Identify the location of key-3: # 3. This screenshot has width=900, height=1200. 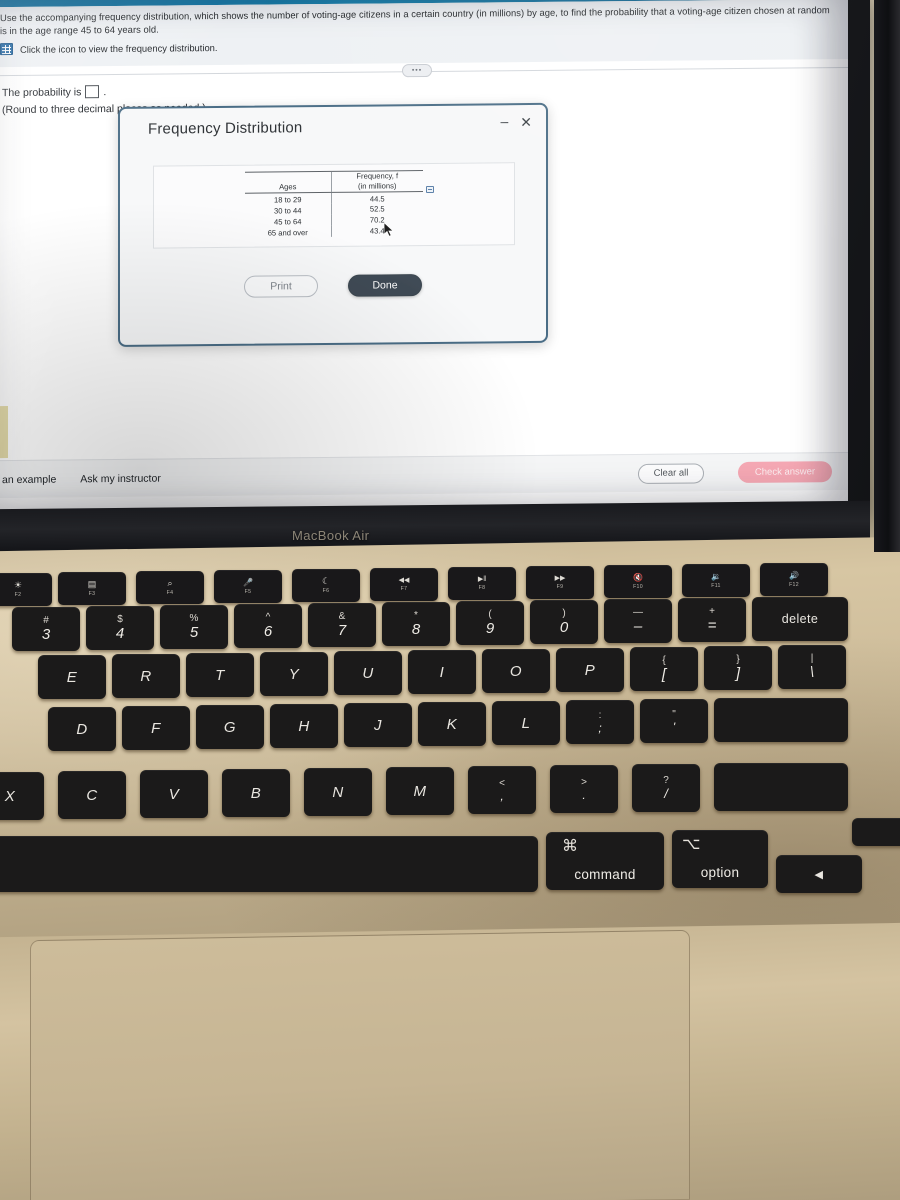
(46, 629).